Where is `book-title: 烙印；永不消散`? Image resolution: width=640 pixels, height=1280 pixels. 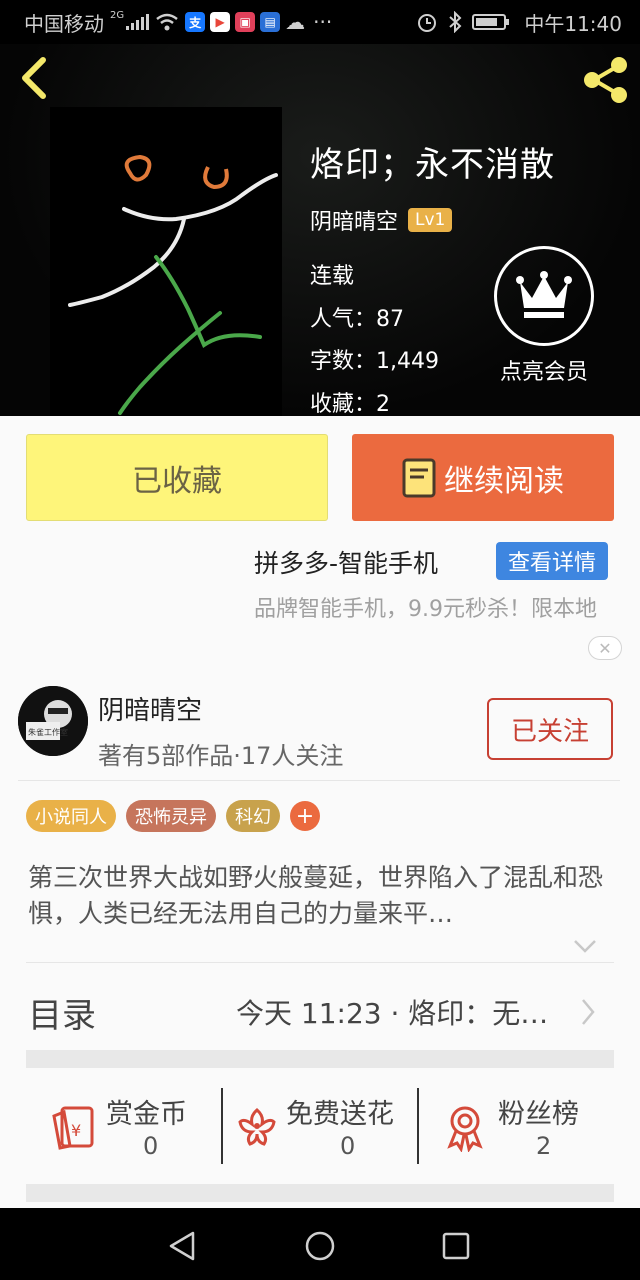 book-title: 烙印；永不消散 is located at coordinates (432, 165).